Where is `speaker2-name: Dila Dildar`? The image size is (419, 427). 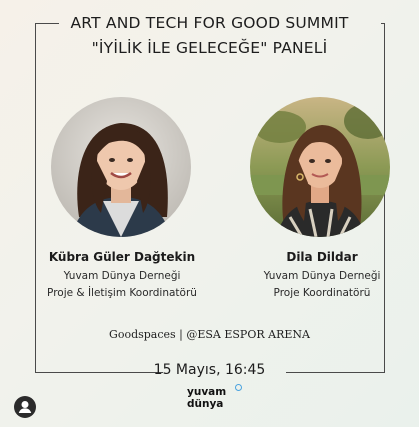 speaker2-name: Dila Dildar is located at coordinates (322, 257).